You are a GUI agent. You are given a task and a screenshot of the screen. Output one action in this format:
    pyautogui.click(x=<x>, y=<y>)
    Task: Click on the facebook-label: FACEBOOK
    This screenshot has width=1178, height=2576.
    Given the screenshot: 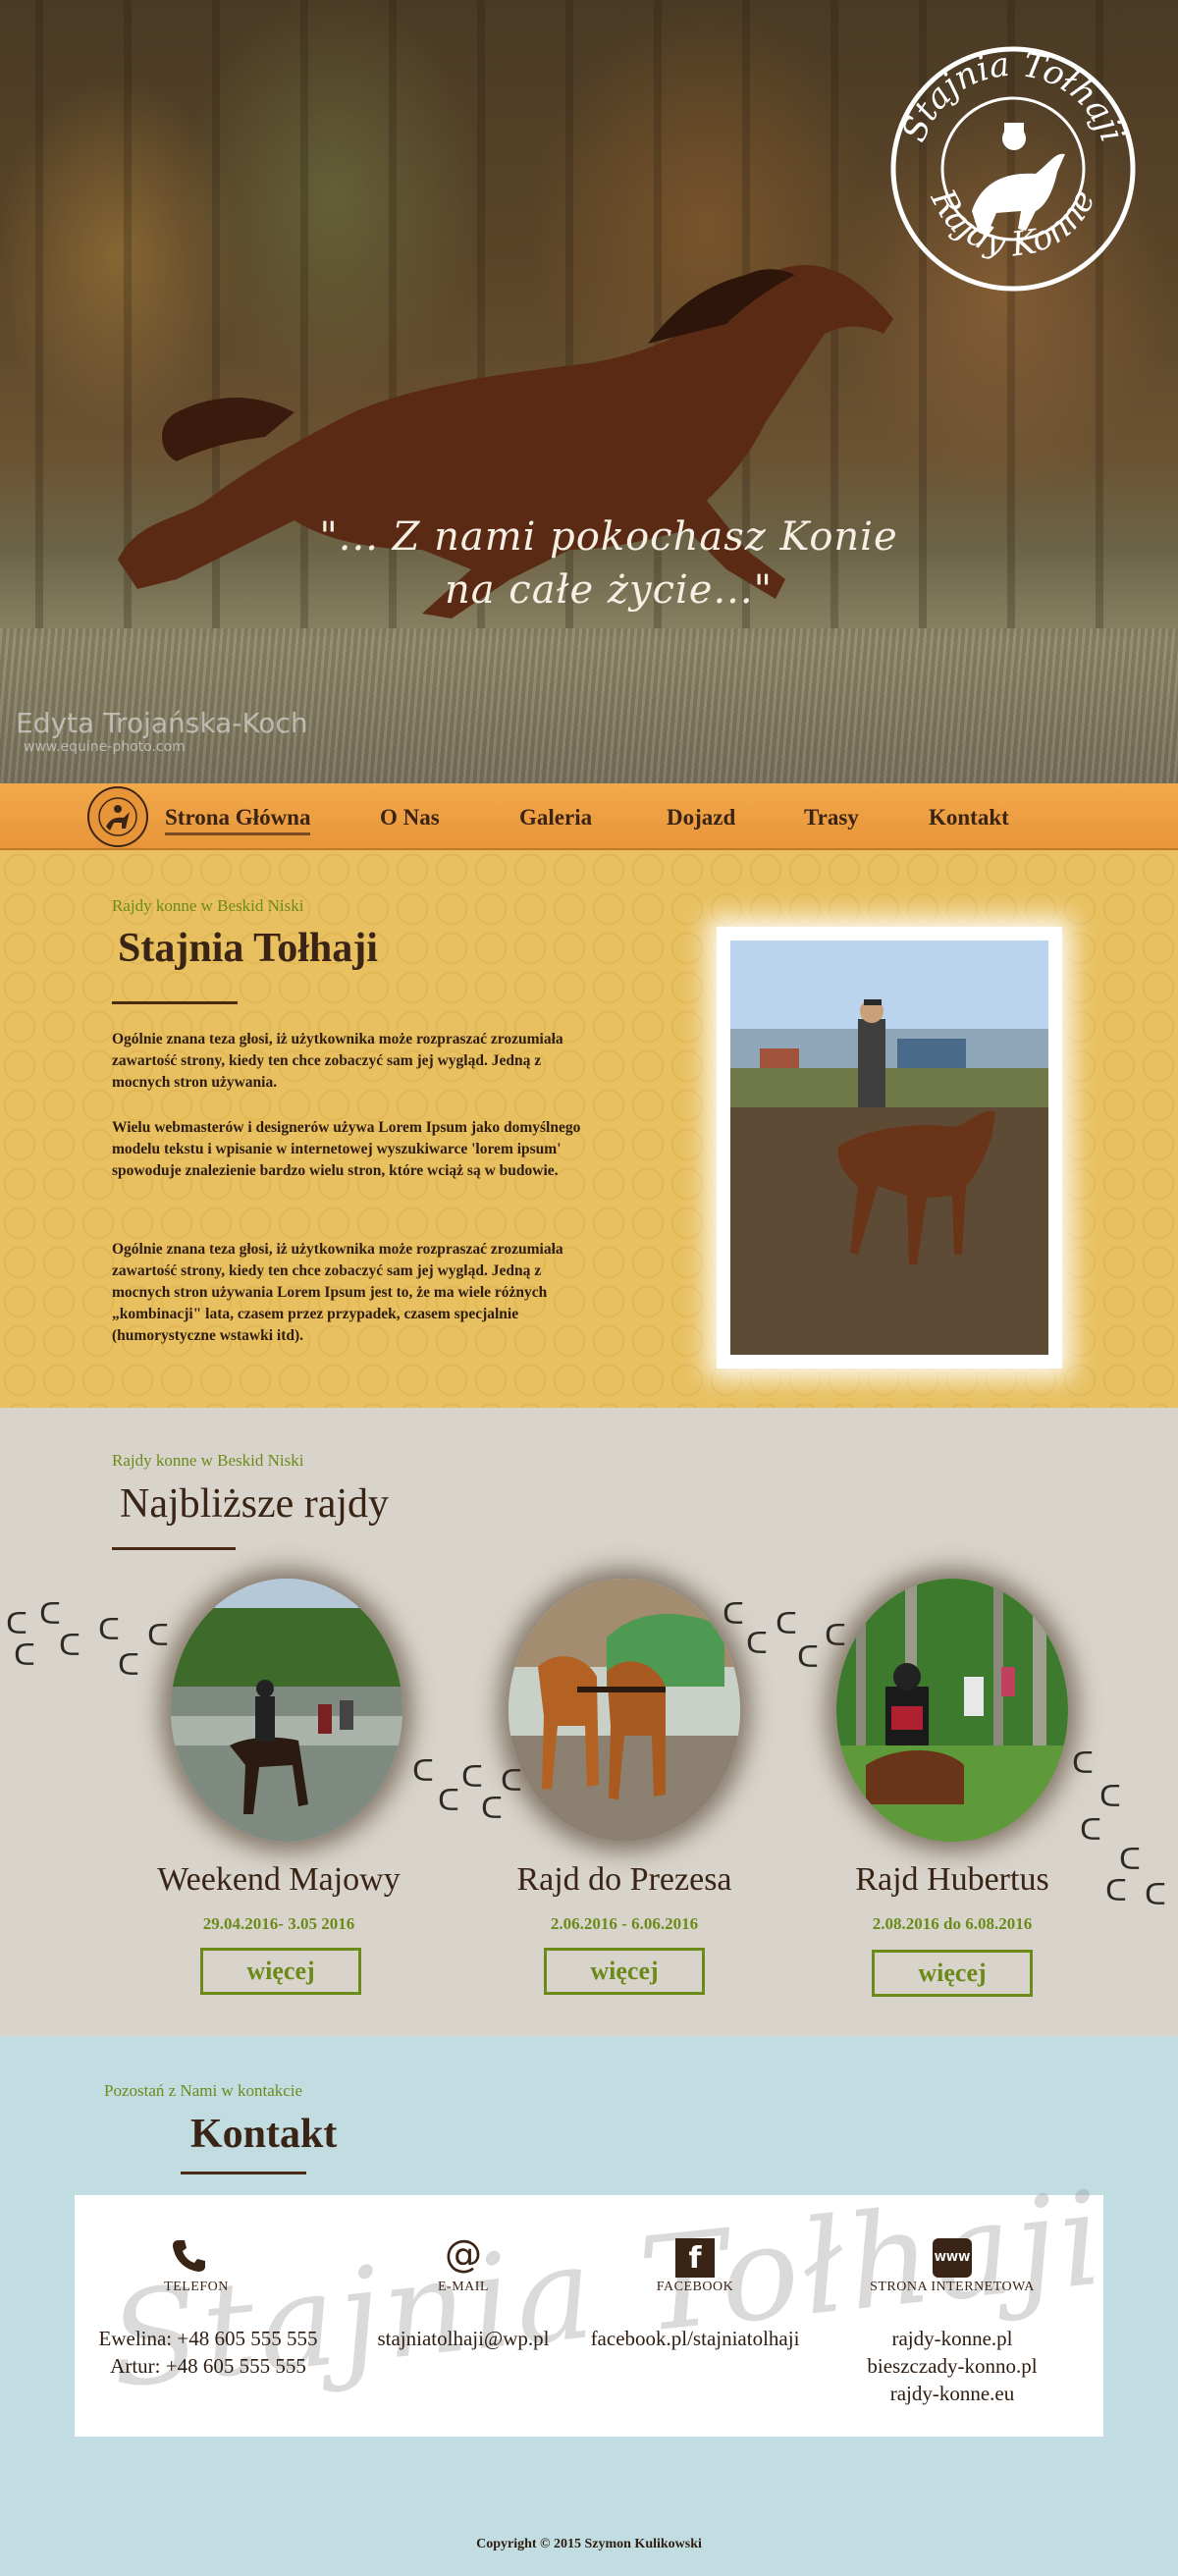 What is the action you would take?
    pyautogui.click(x=695, y=2287)
    